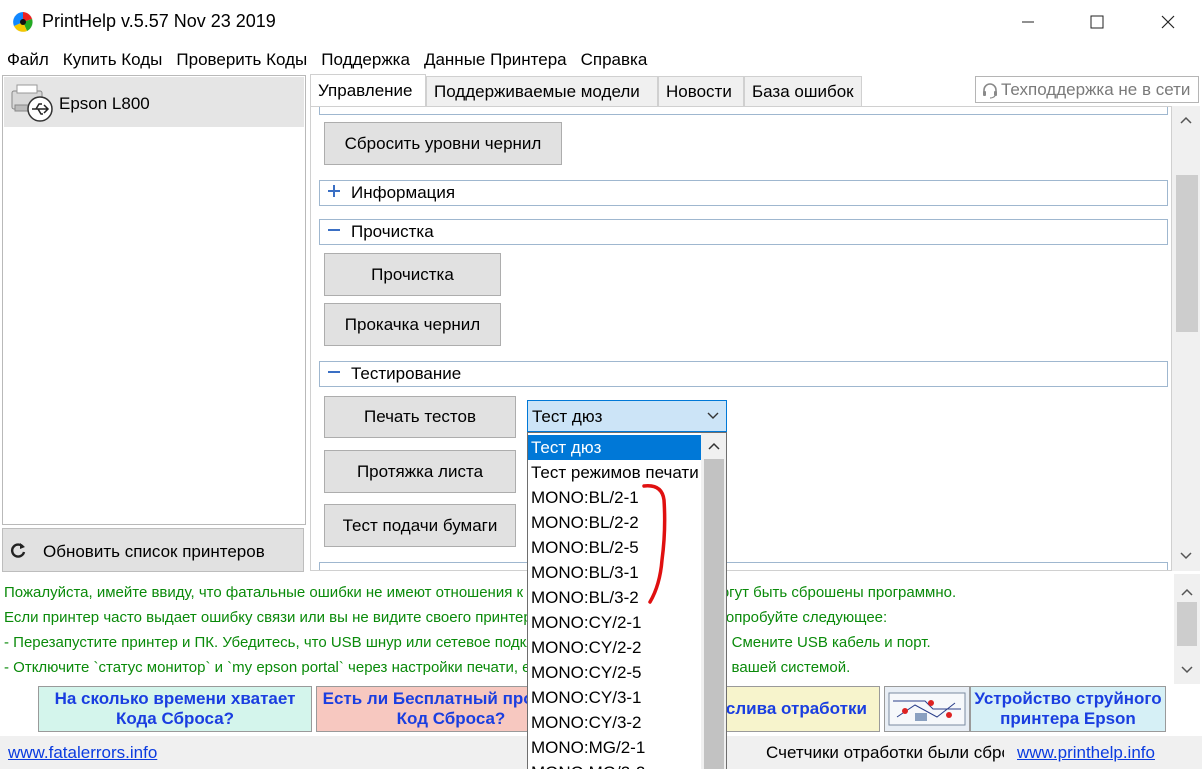 This screenshot has width=1202, height=769. What do you see at coordinates (743, 566) in the screenshot?
I see `group-header-partial` at bounding box center [743, 566].